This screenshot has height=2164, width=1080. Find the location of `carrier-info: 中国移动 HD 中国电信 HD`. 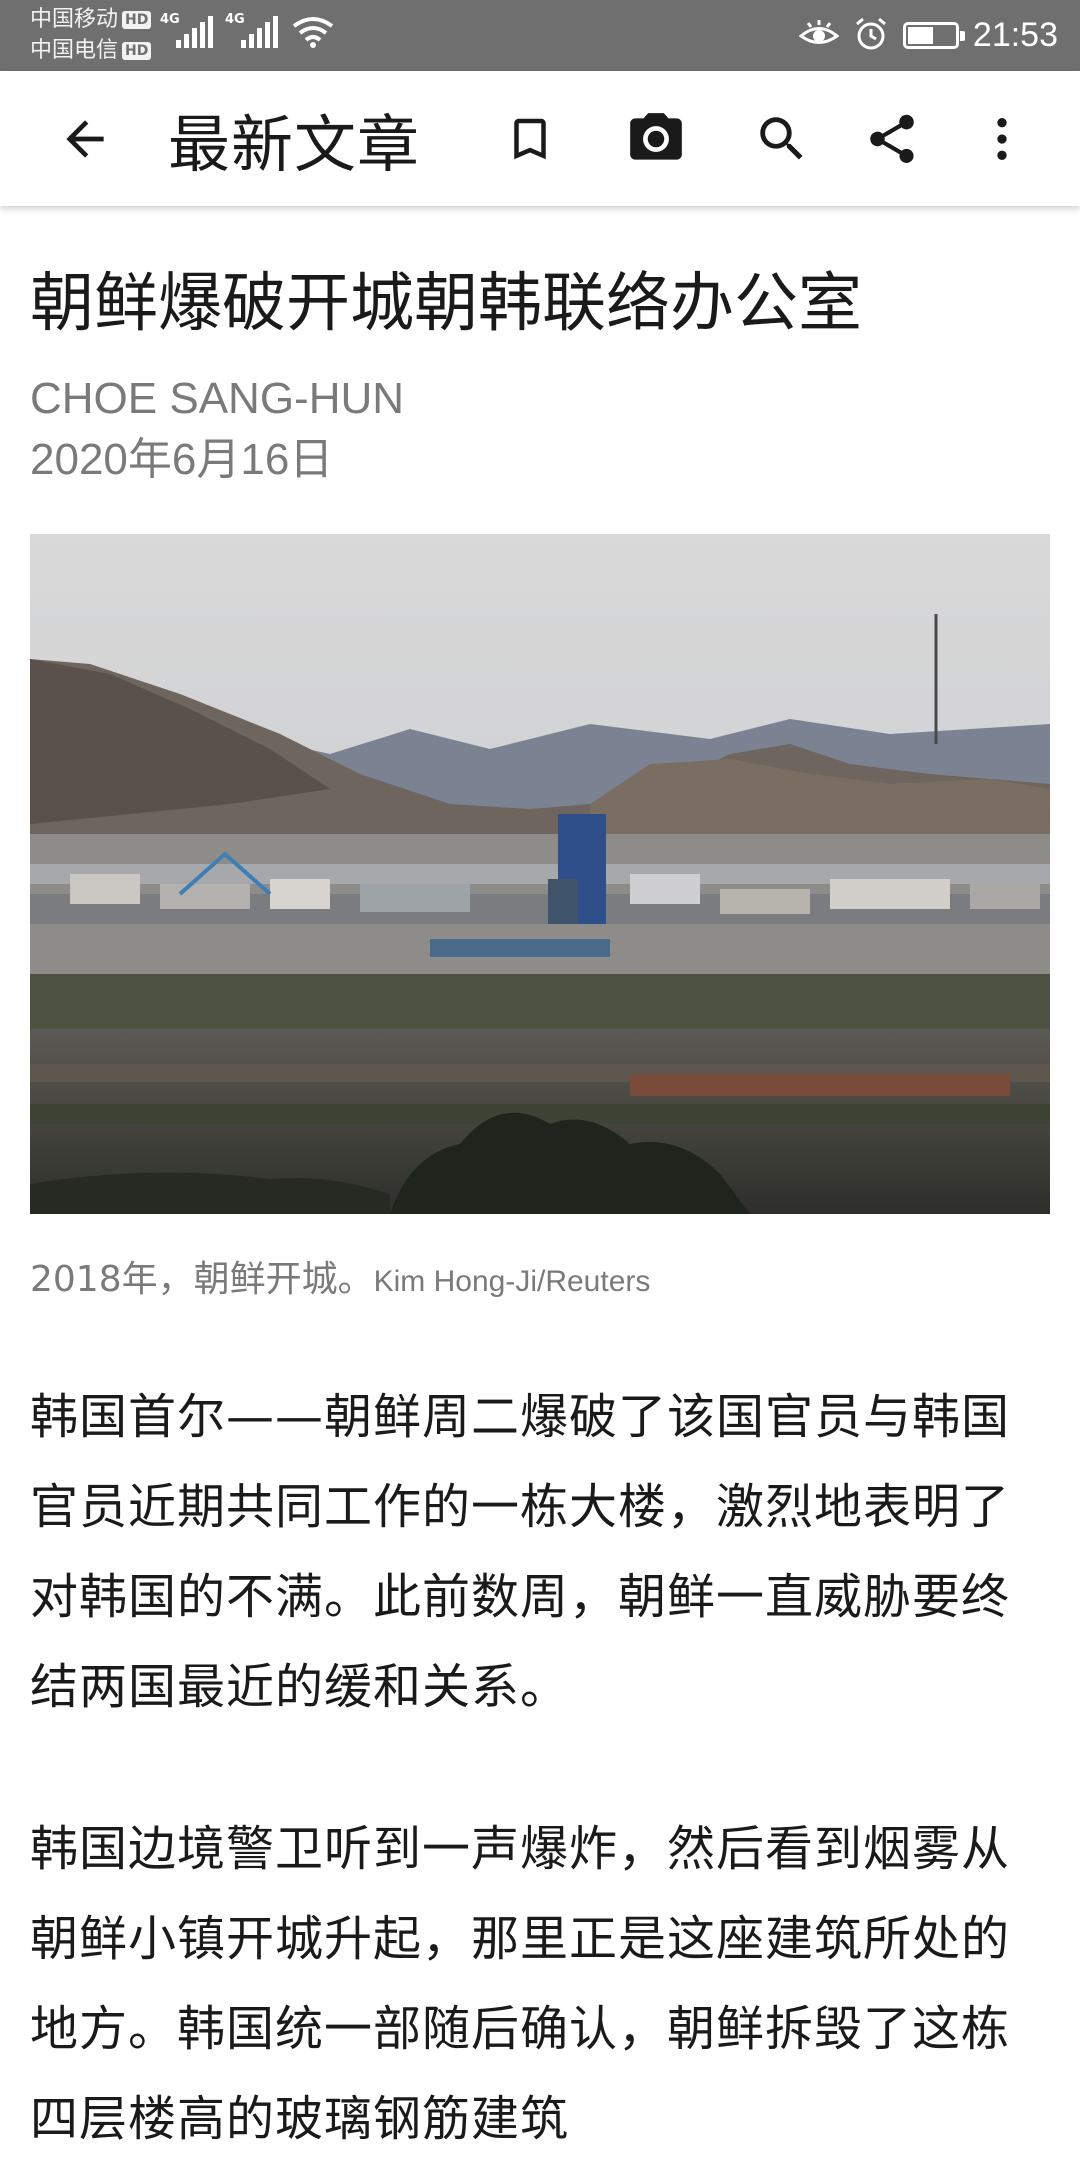

carrier-info: 中国移动 HD 中国电信 HD is located at coordinates (91, 35).